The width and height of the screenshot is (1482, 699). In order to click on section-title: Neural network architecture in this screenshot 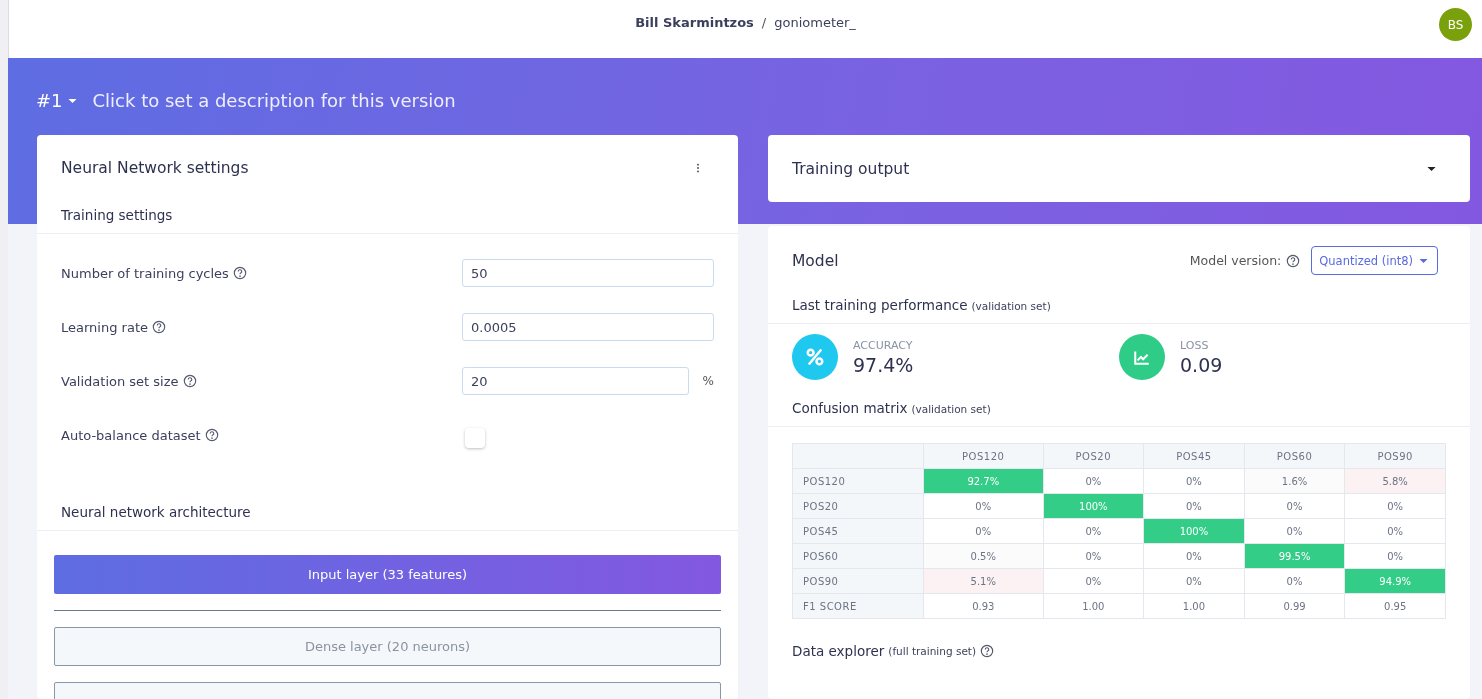, I will do `click(387, 496)`.